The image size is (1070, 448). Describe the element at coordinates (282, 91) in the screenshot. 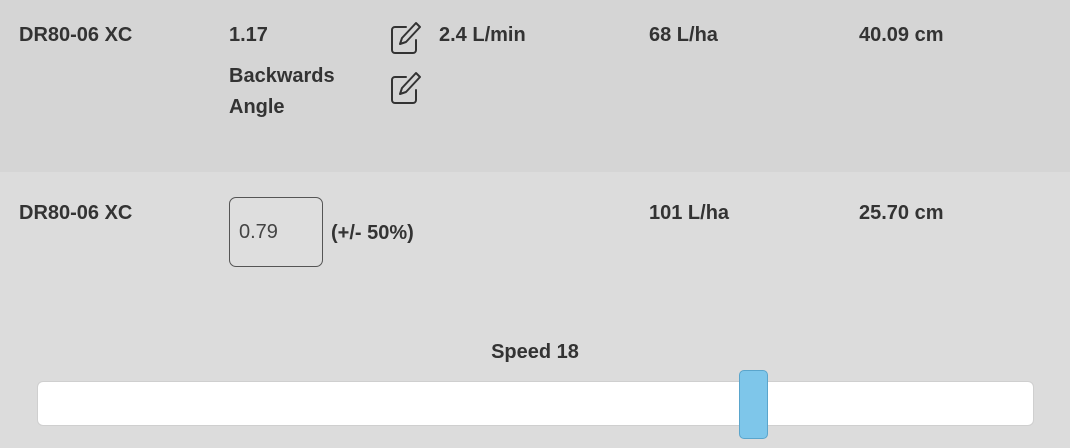

I see `nozzle-mode-label: Backwards Angle` at that location.